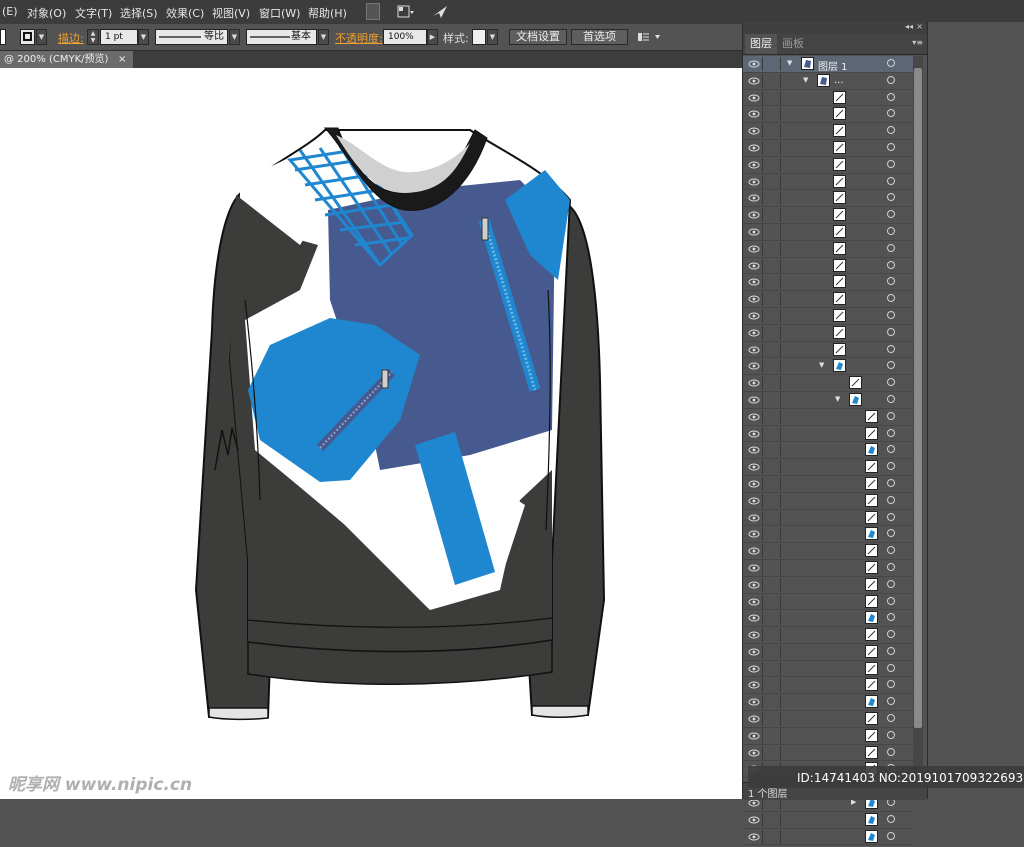  I want to click on close-tab-icon: ×, so click(122, 59).